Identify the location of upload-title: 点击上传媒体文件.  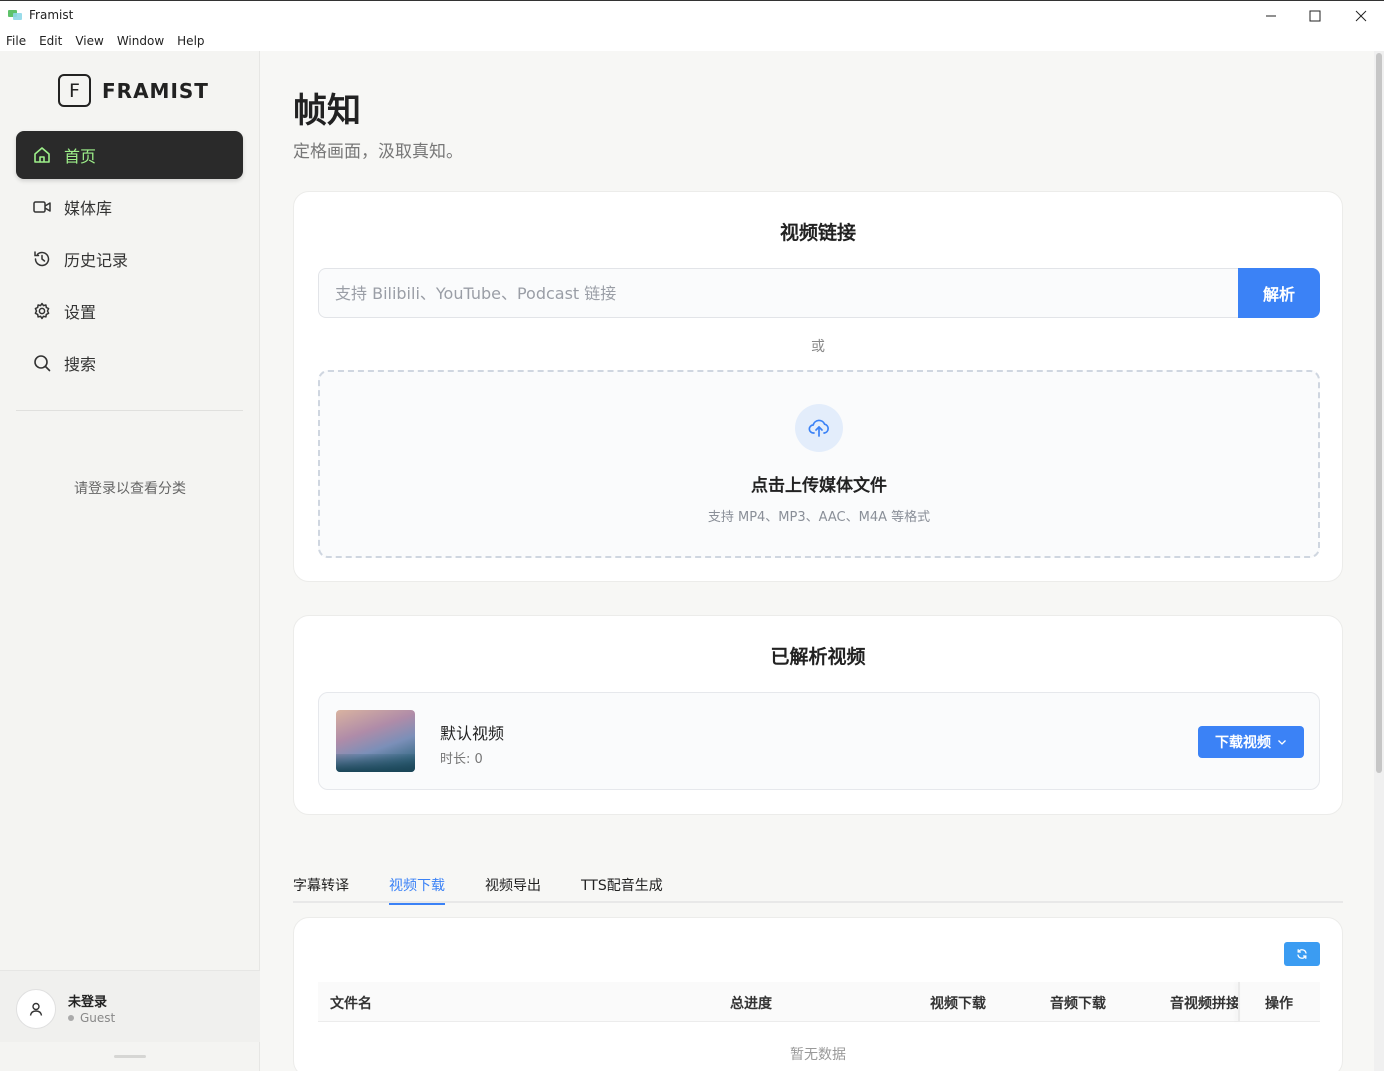
(819, 486).